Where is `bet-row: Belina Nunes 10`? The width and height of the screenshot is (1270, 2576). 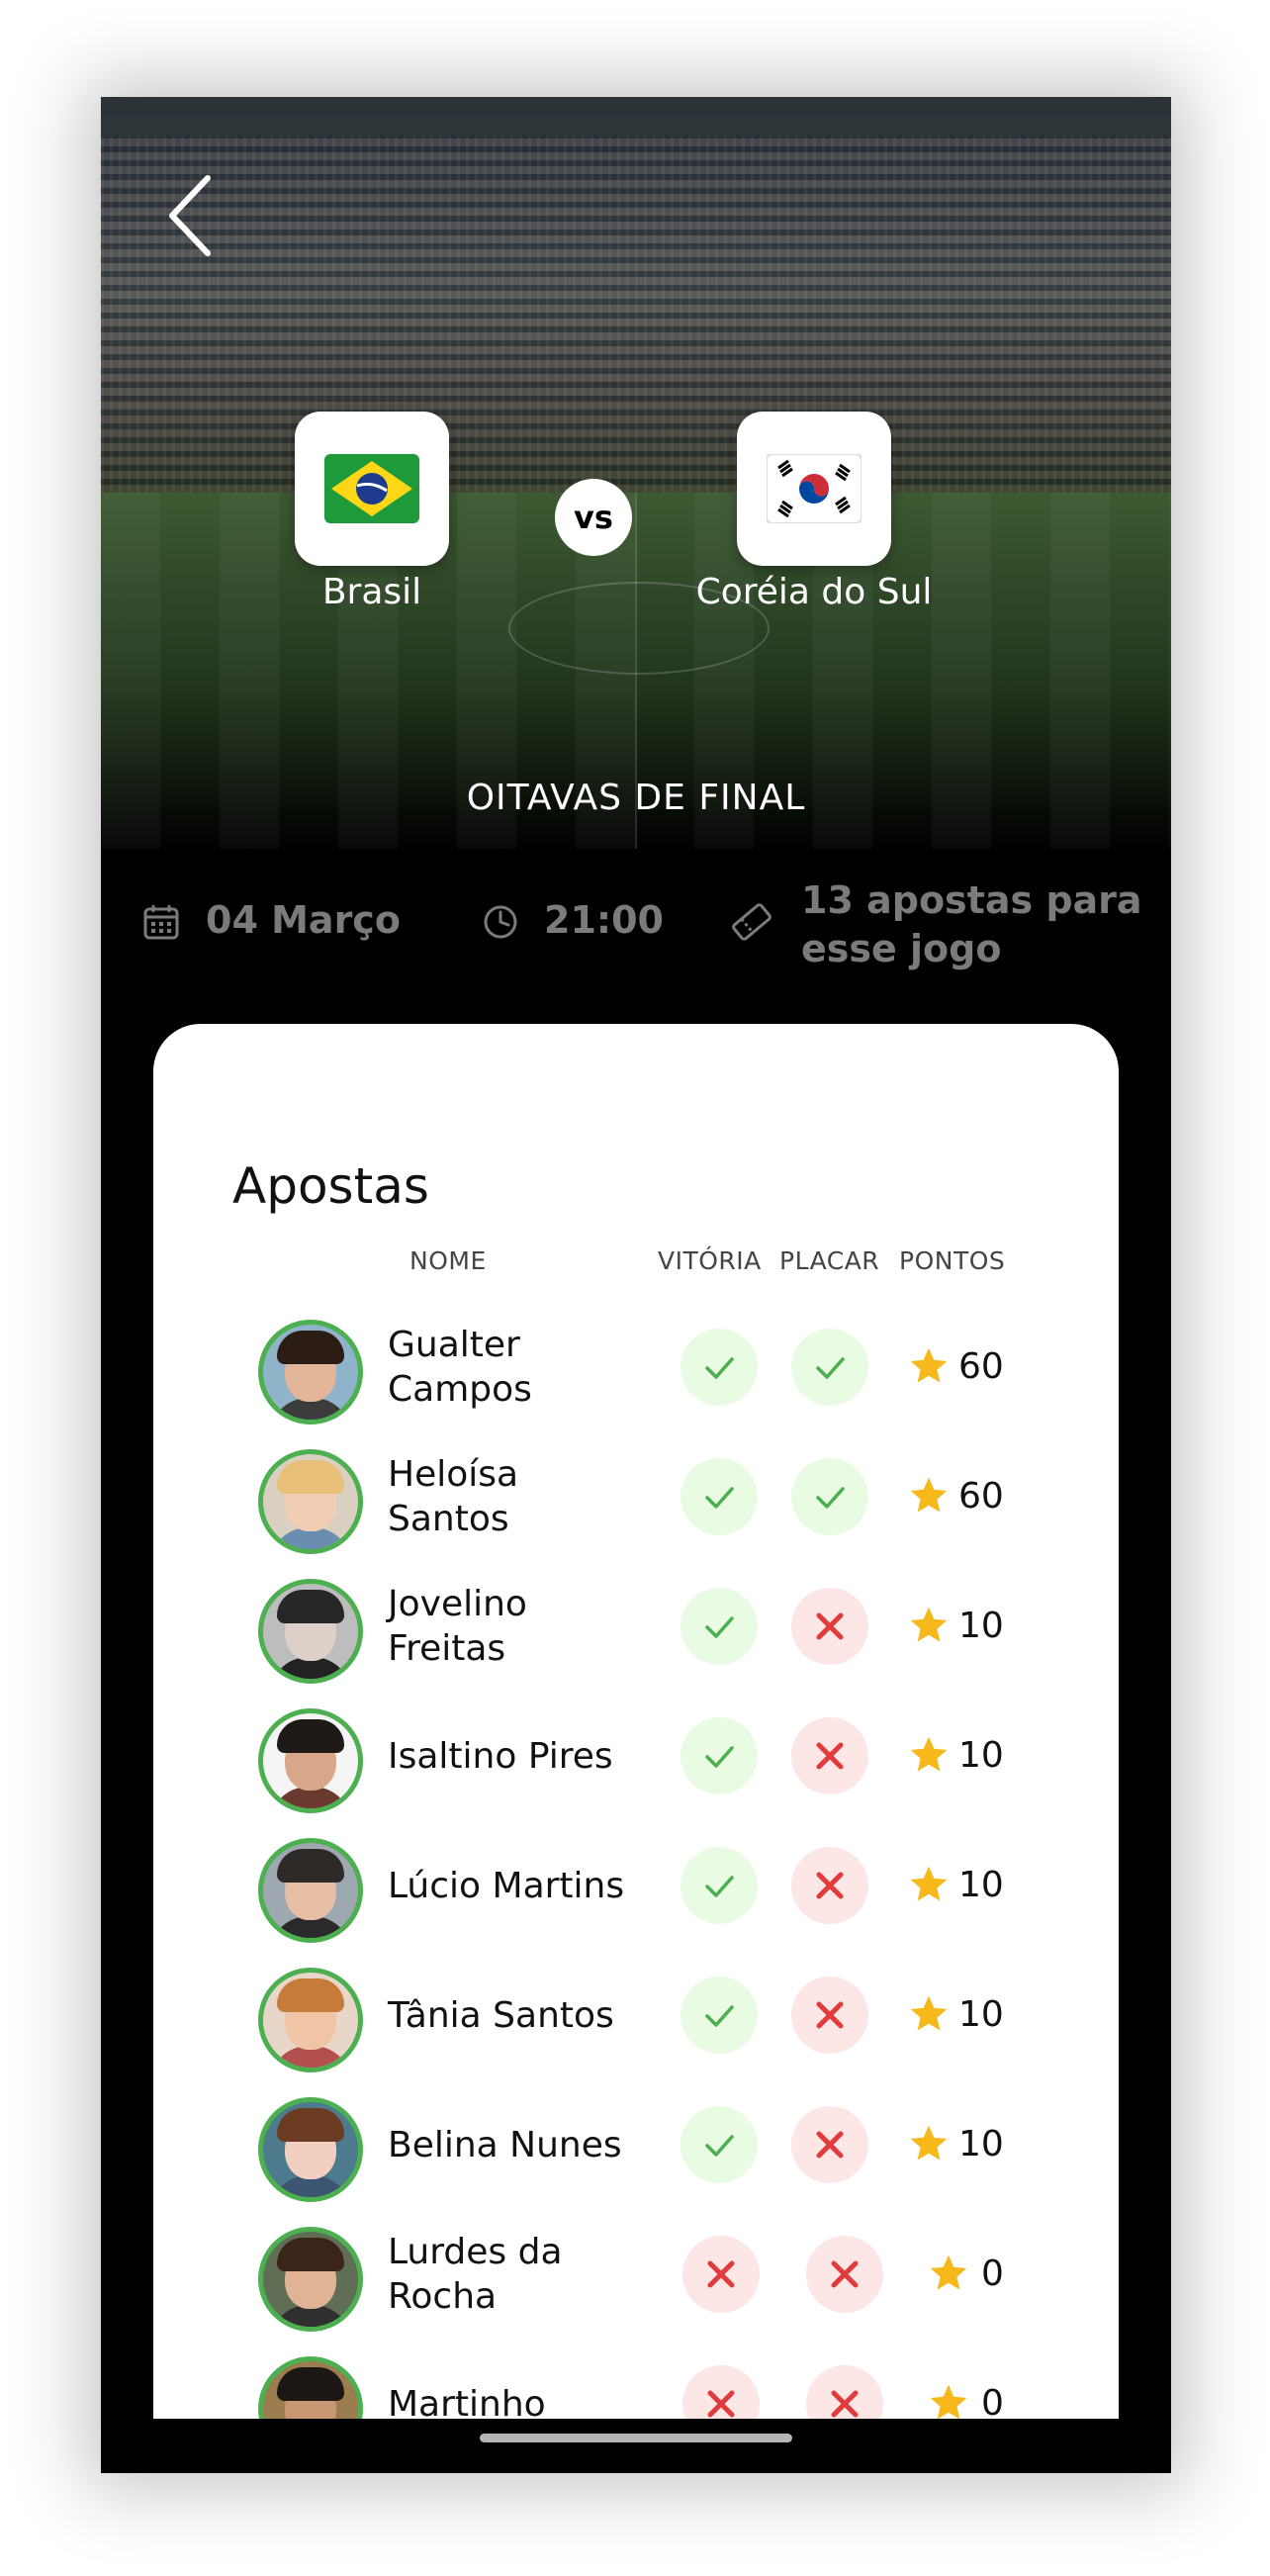
bet-row: Belina Nunes 10 is located at coordinates (636, 2149).